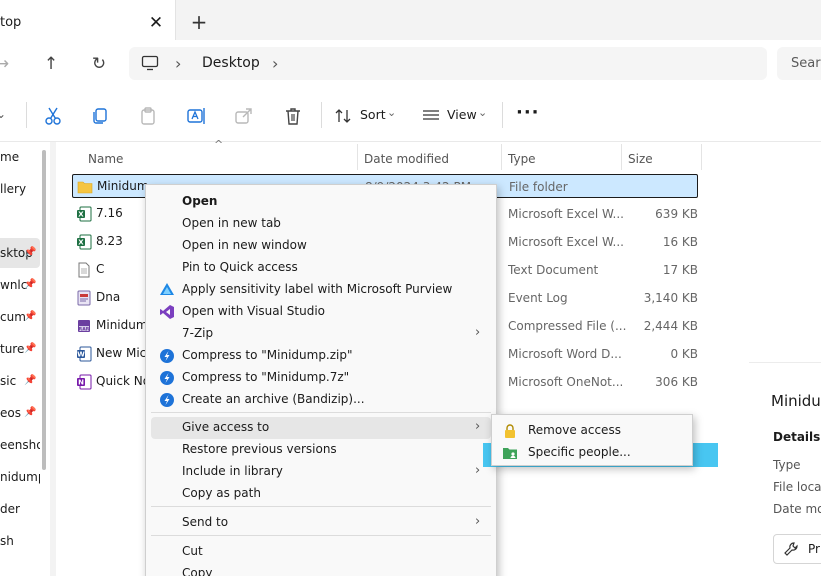 The image size is (821, 576). I want to click on menu-item-open-in-new-tab: Open in new tab, so click(321, 224).